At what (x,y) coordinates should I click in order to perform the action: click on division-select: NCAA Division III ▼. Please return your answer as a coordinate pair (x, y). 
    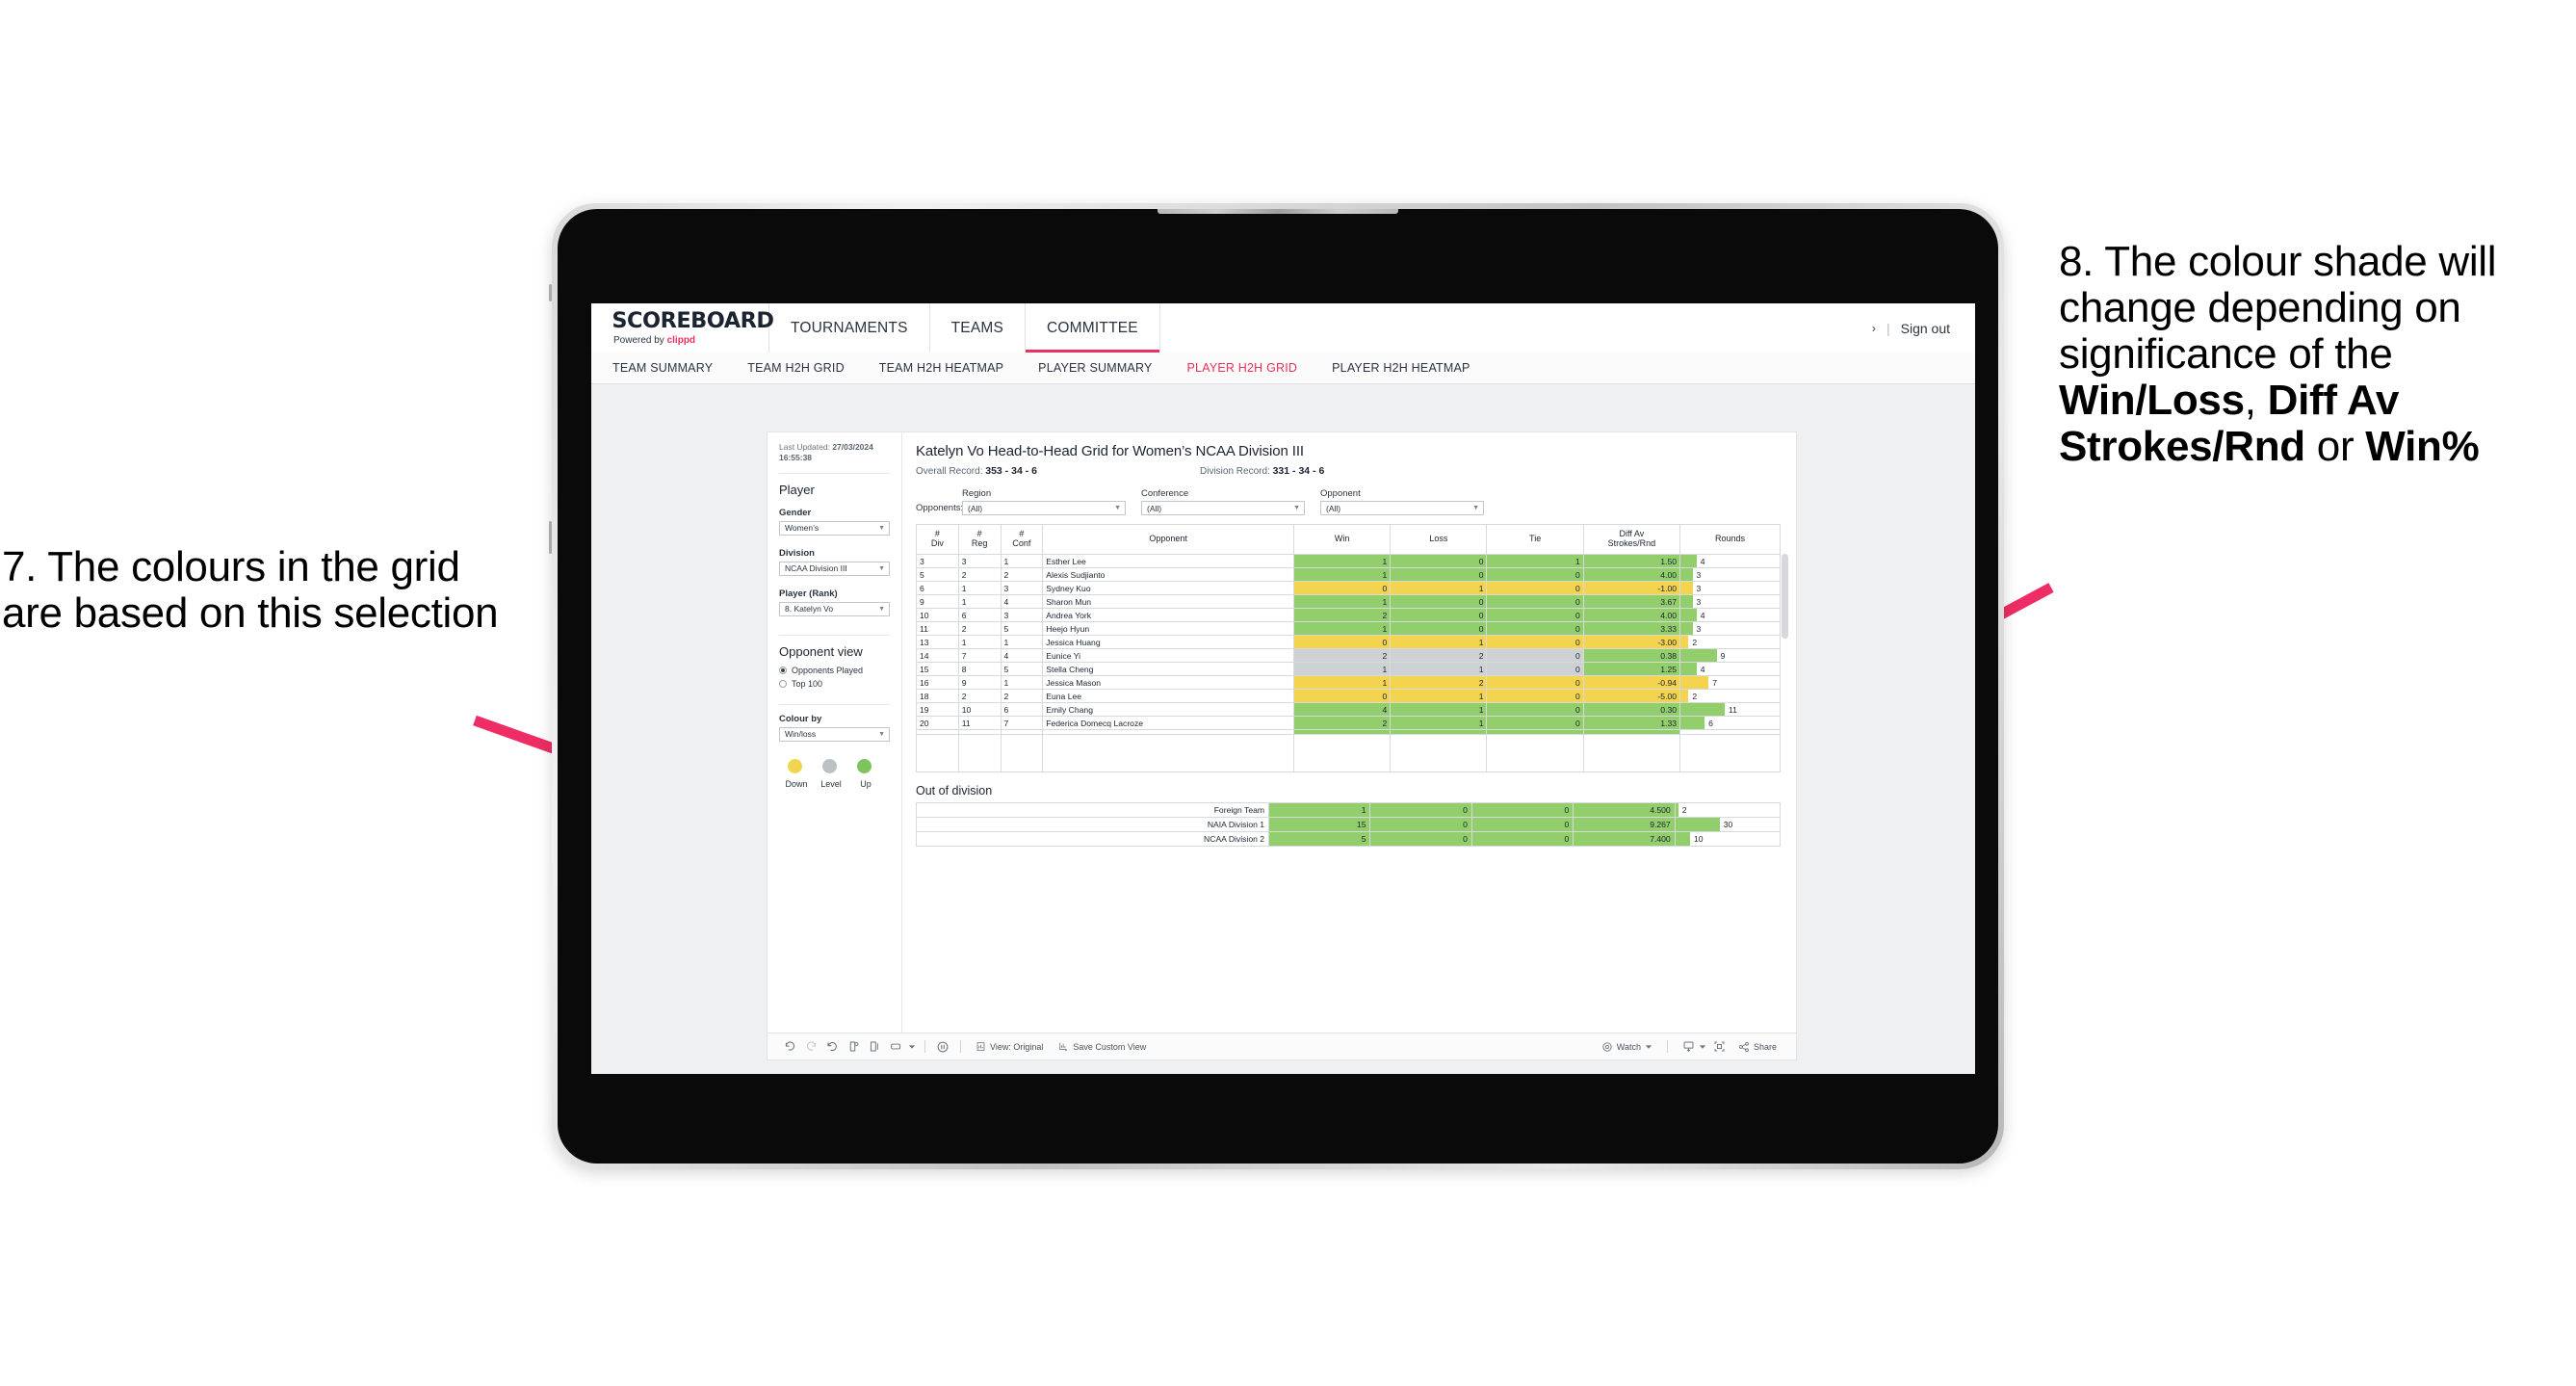
    Looking at the image, I should click on (834, 568).